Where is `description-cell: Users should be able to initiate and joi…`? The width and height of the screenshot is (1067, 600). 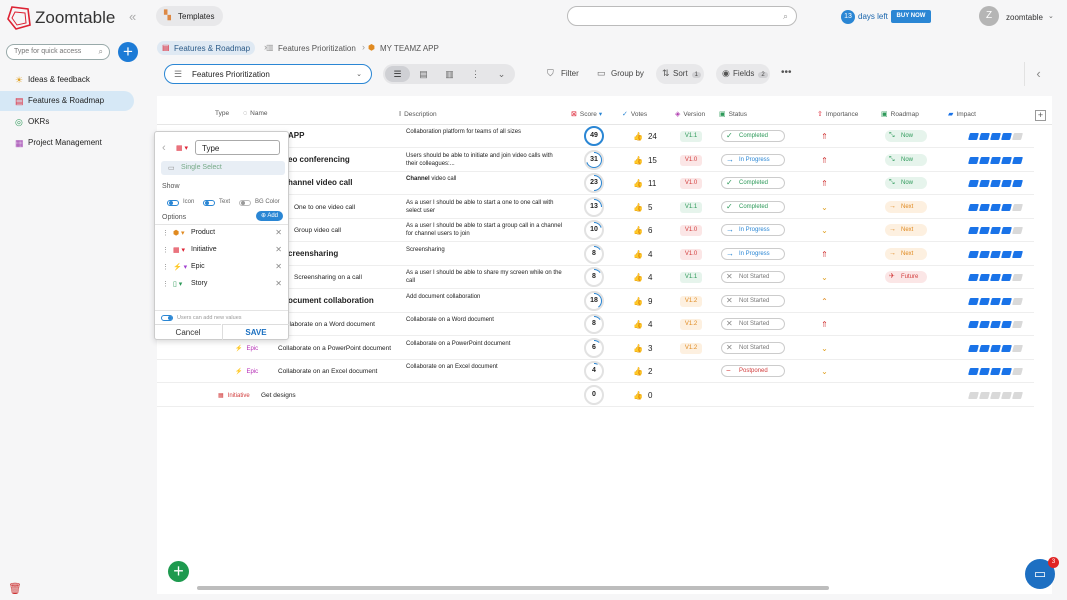 description-cell: Users should be able to initiate and joi… is located at coordinates (486, 160).